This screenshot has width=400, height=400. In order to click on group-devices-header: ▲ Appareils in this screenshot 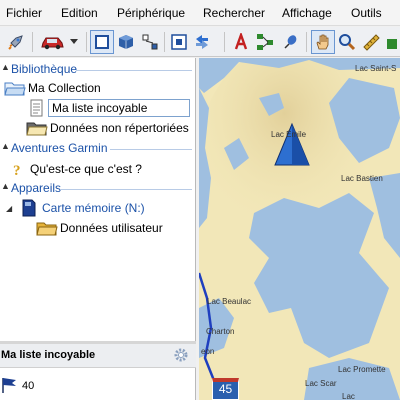, I will do `click(97, 188)`.